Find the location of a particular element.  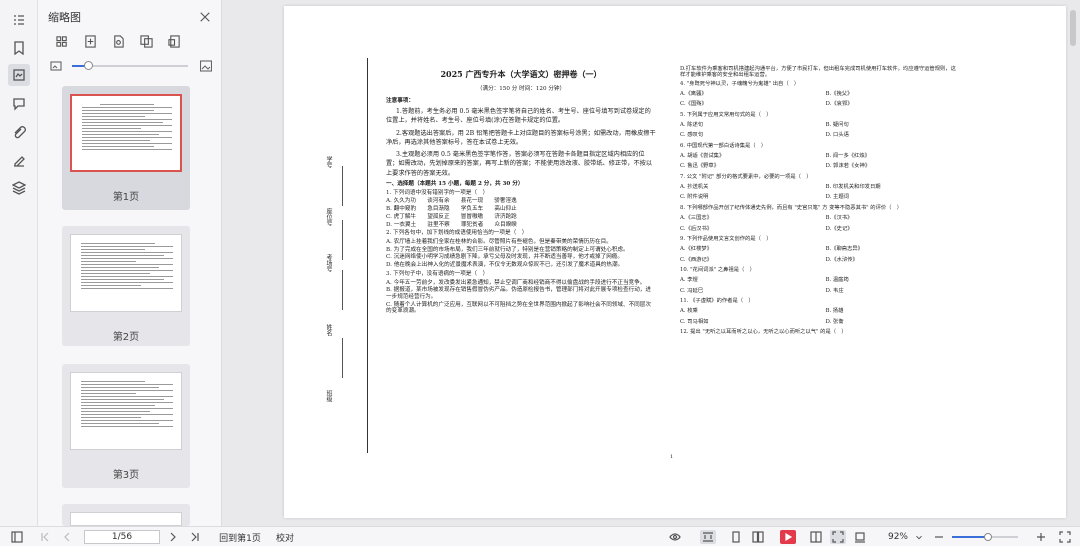

eye-icon is located at coordinates (675, 537).